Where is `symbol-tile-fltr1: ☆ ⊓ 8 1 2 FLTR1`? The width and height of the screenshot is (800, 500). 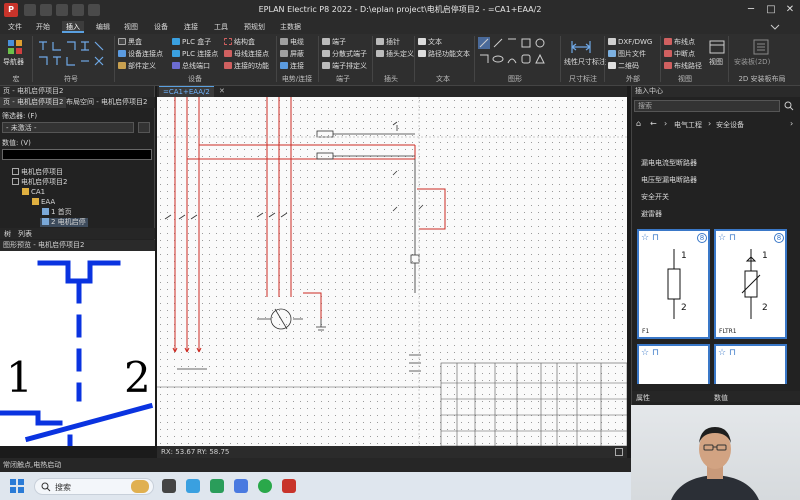 symbol-tile-fltr1: ☆ ⊓ 8 1 2 FLTR1 is located at coordinates (750, 284).